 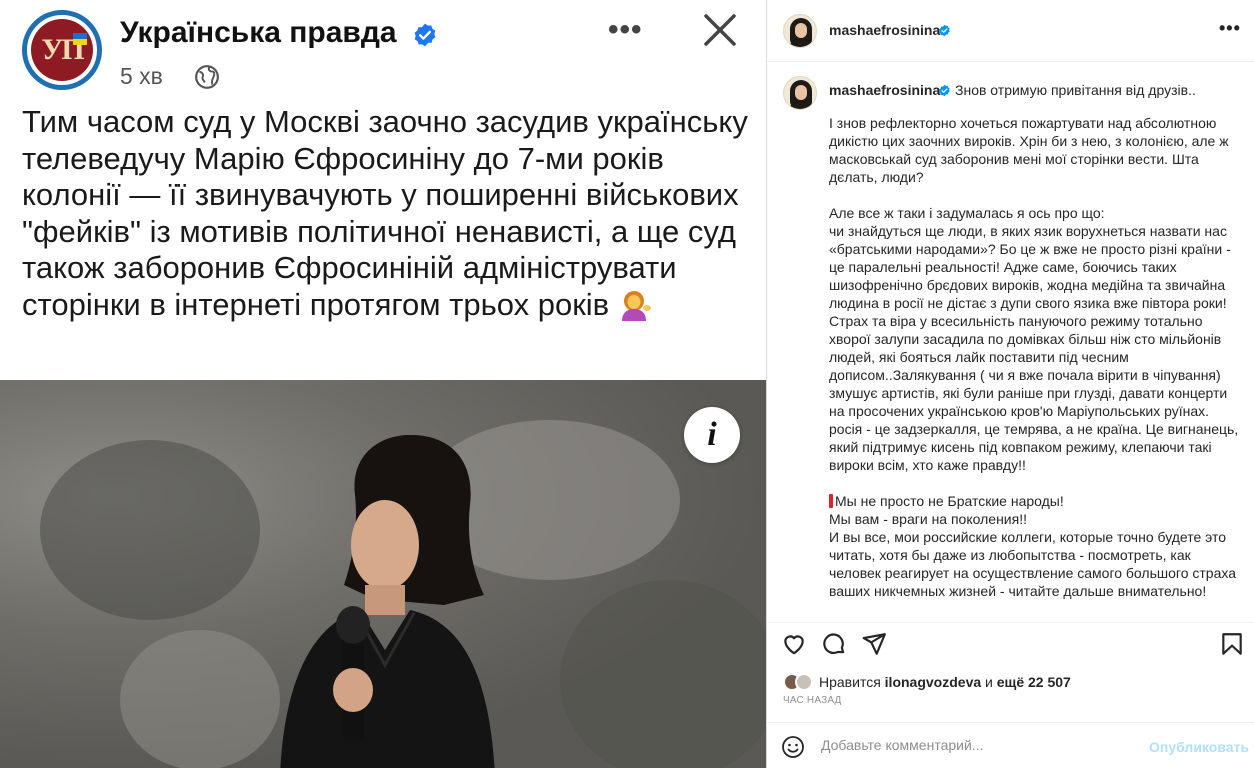 What do you see at coordinates (884, 30) in the screenshot?
I see `header-username: mashaefrosinina` at bounding box center [884, 30].